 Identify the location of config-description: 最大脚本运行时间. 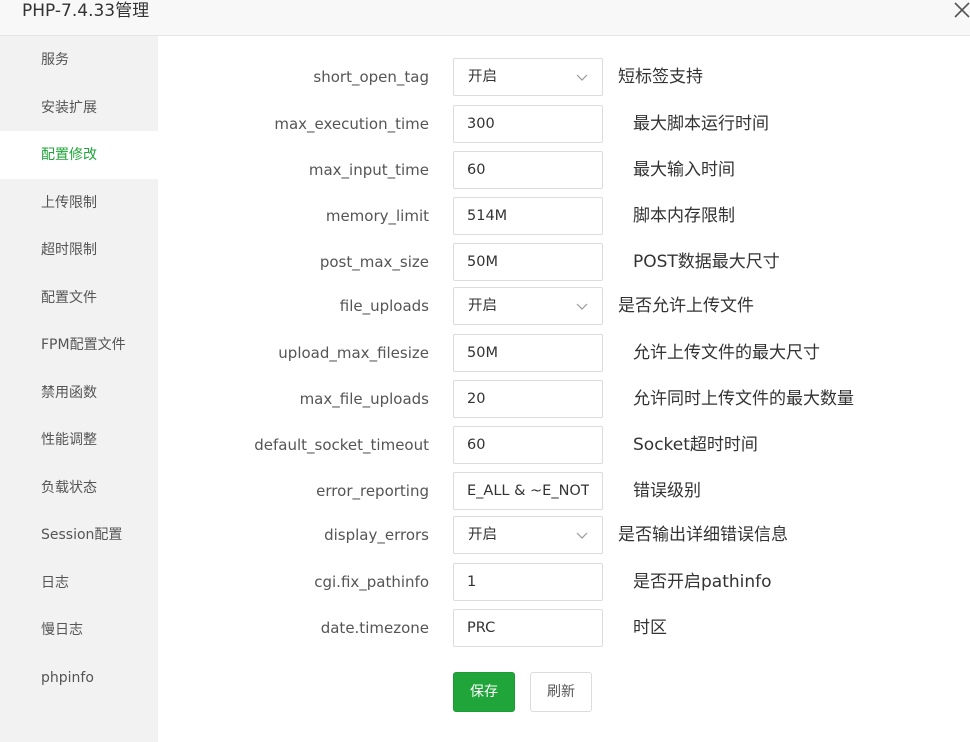
(701, 124).